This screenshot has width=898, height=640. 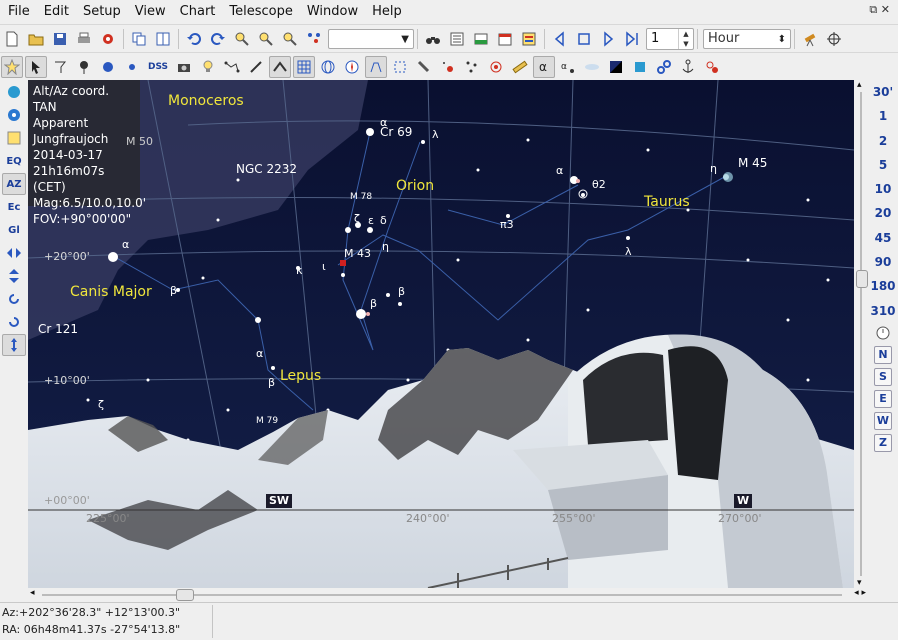 What do you see at coordinates (883, 141) in the screenshot?
I see `fov-2-button: 2` at bounding box center [883, 141].